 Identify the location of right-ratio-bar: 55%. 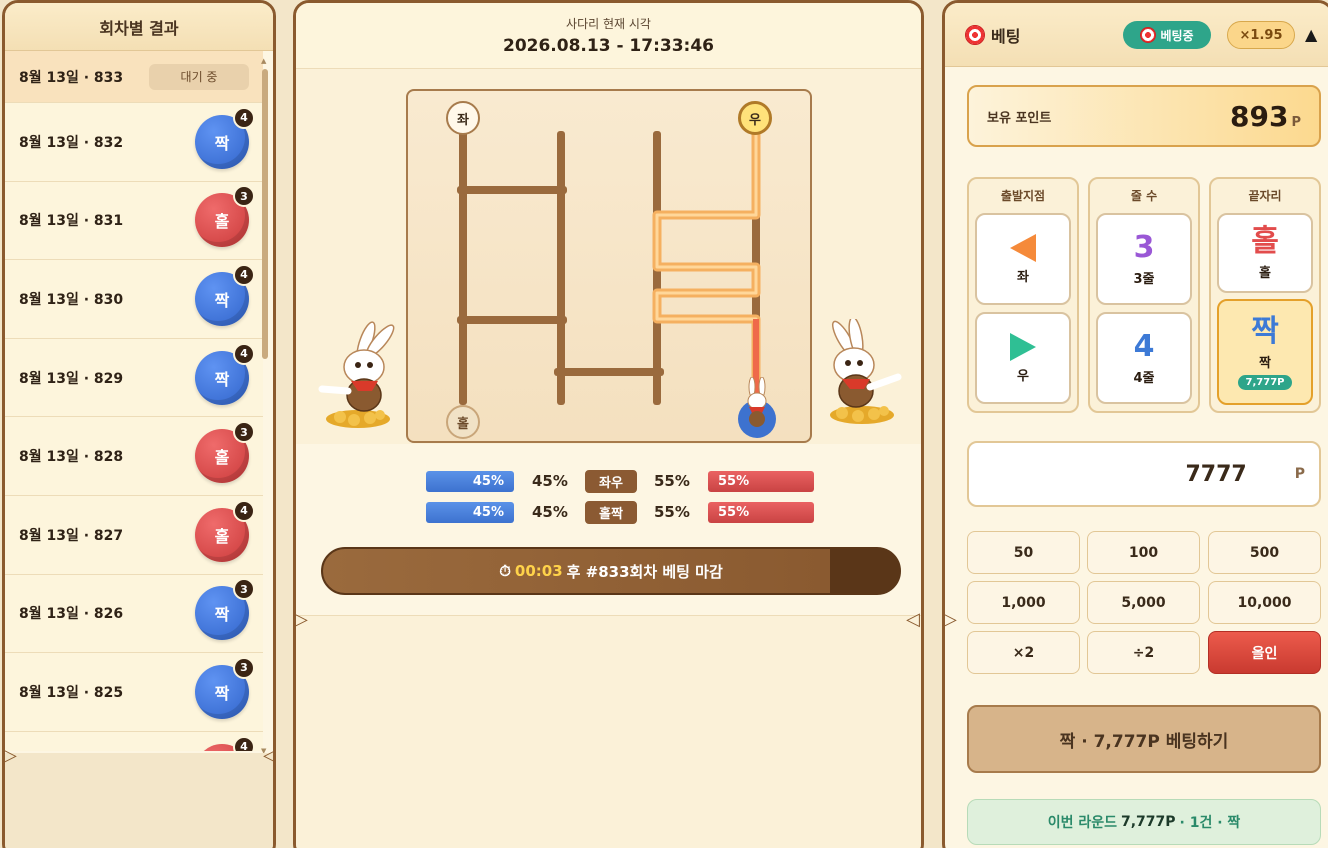
(761, 481).